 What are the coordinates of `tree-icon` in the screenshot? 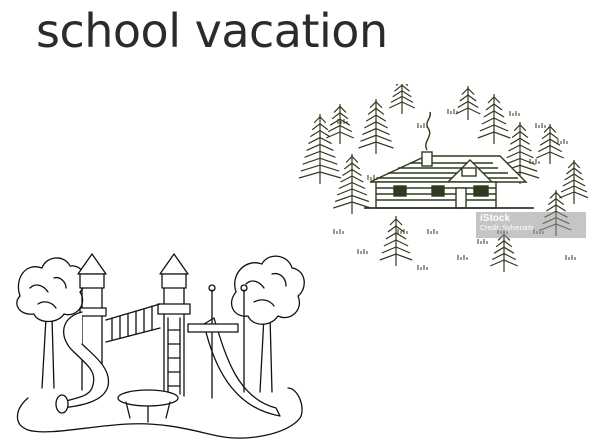 It's located at (268, 324).